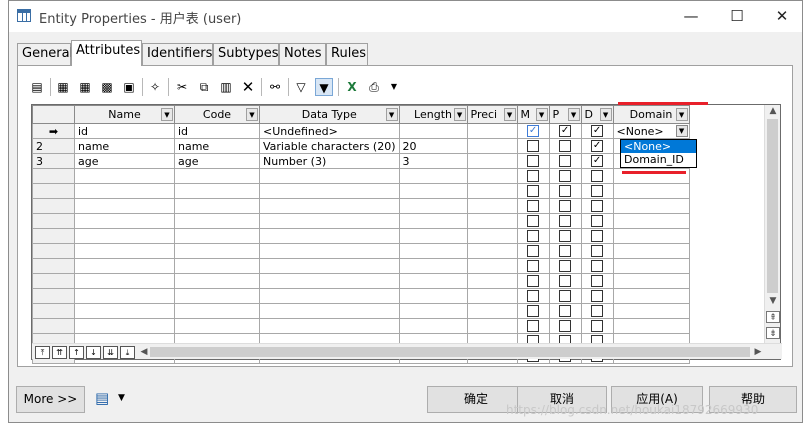 The height and width of the screenshot is (431, 810). I want to click on paste-icon: ▥, so click(226, 87).